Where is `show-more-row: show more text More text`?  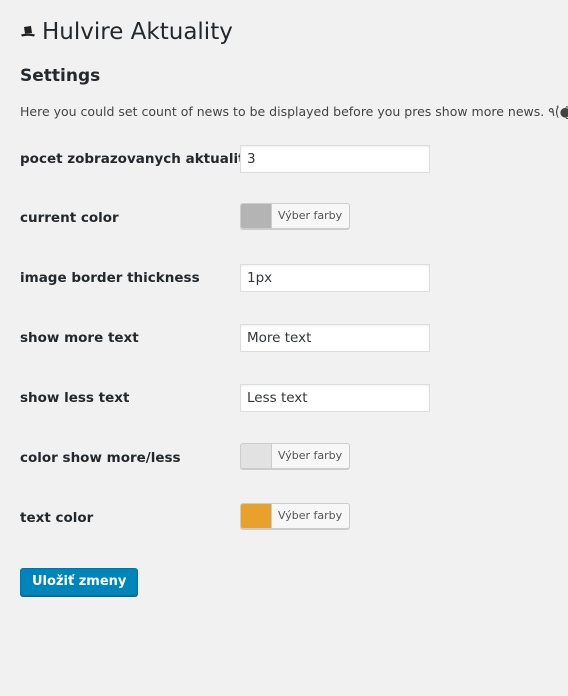
show-more-row: show more text More text is located at coordinates (284, 338).